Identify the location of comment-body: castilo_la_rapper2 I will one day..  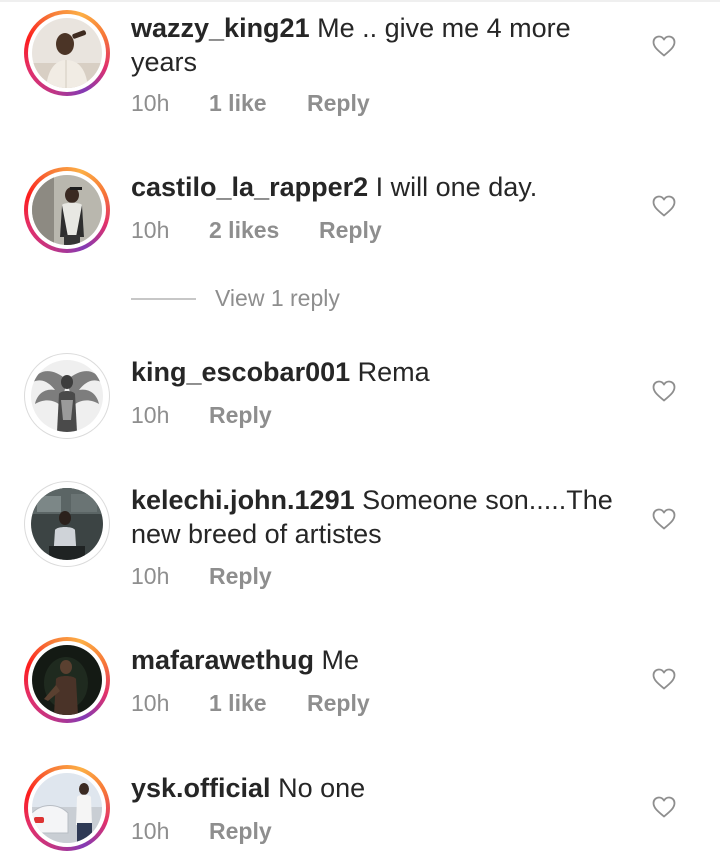
(381, 187).